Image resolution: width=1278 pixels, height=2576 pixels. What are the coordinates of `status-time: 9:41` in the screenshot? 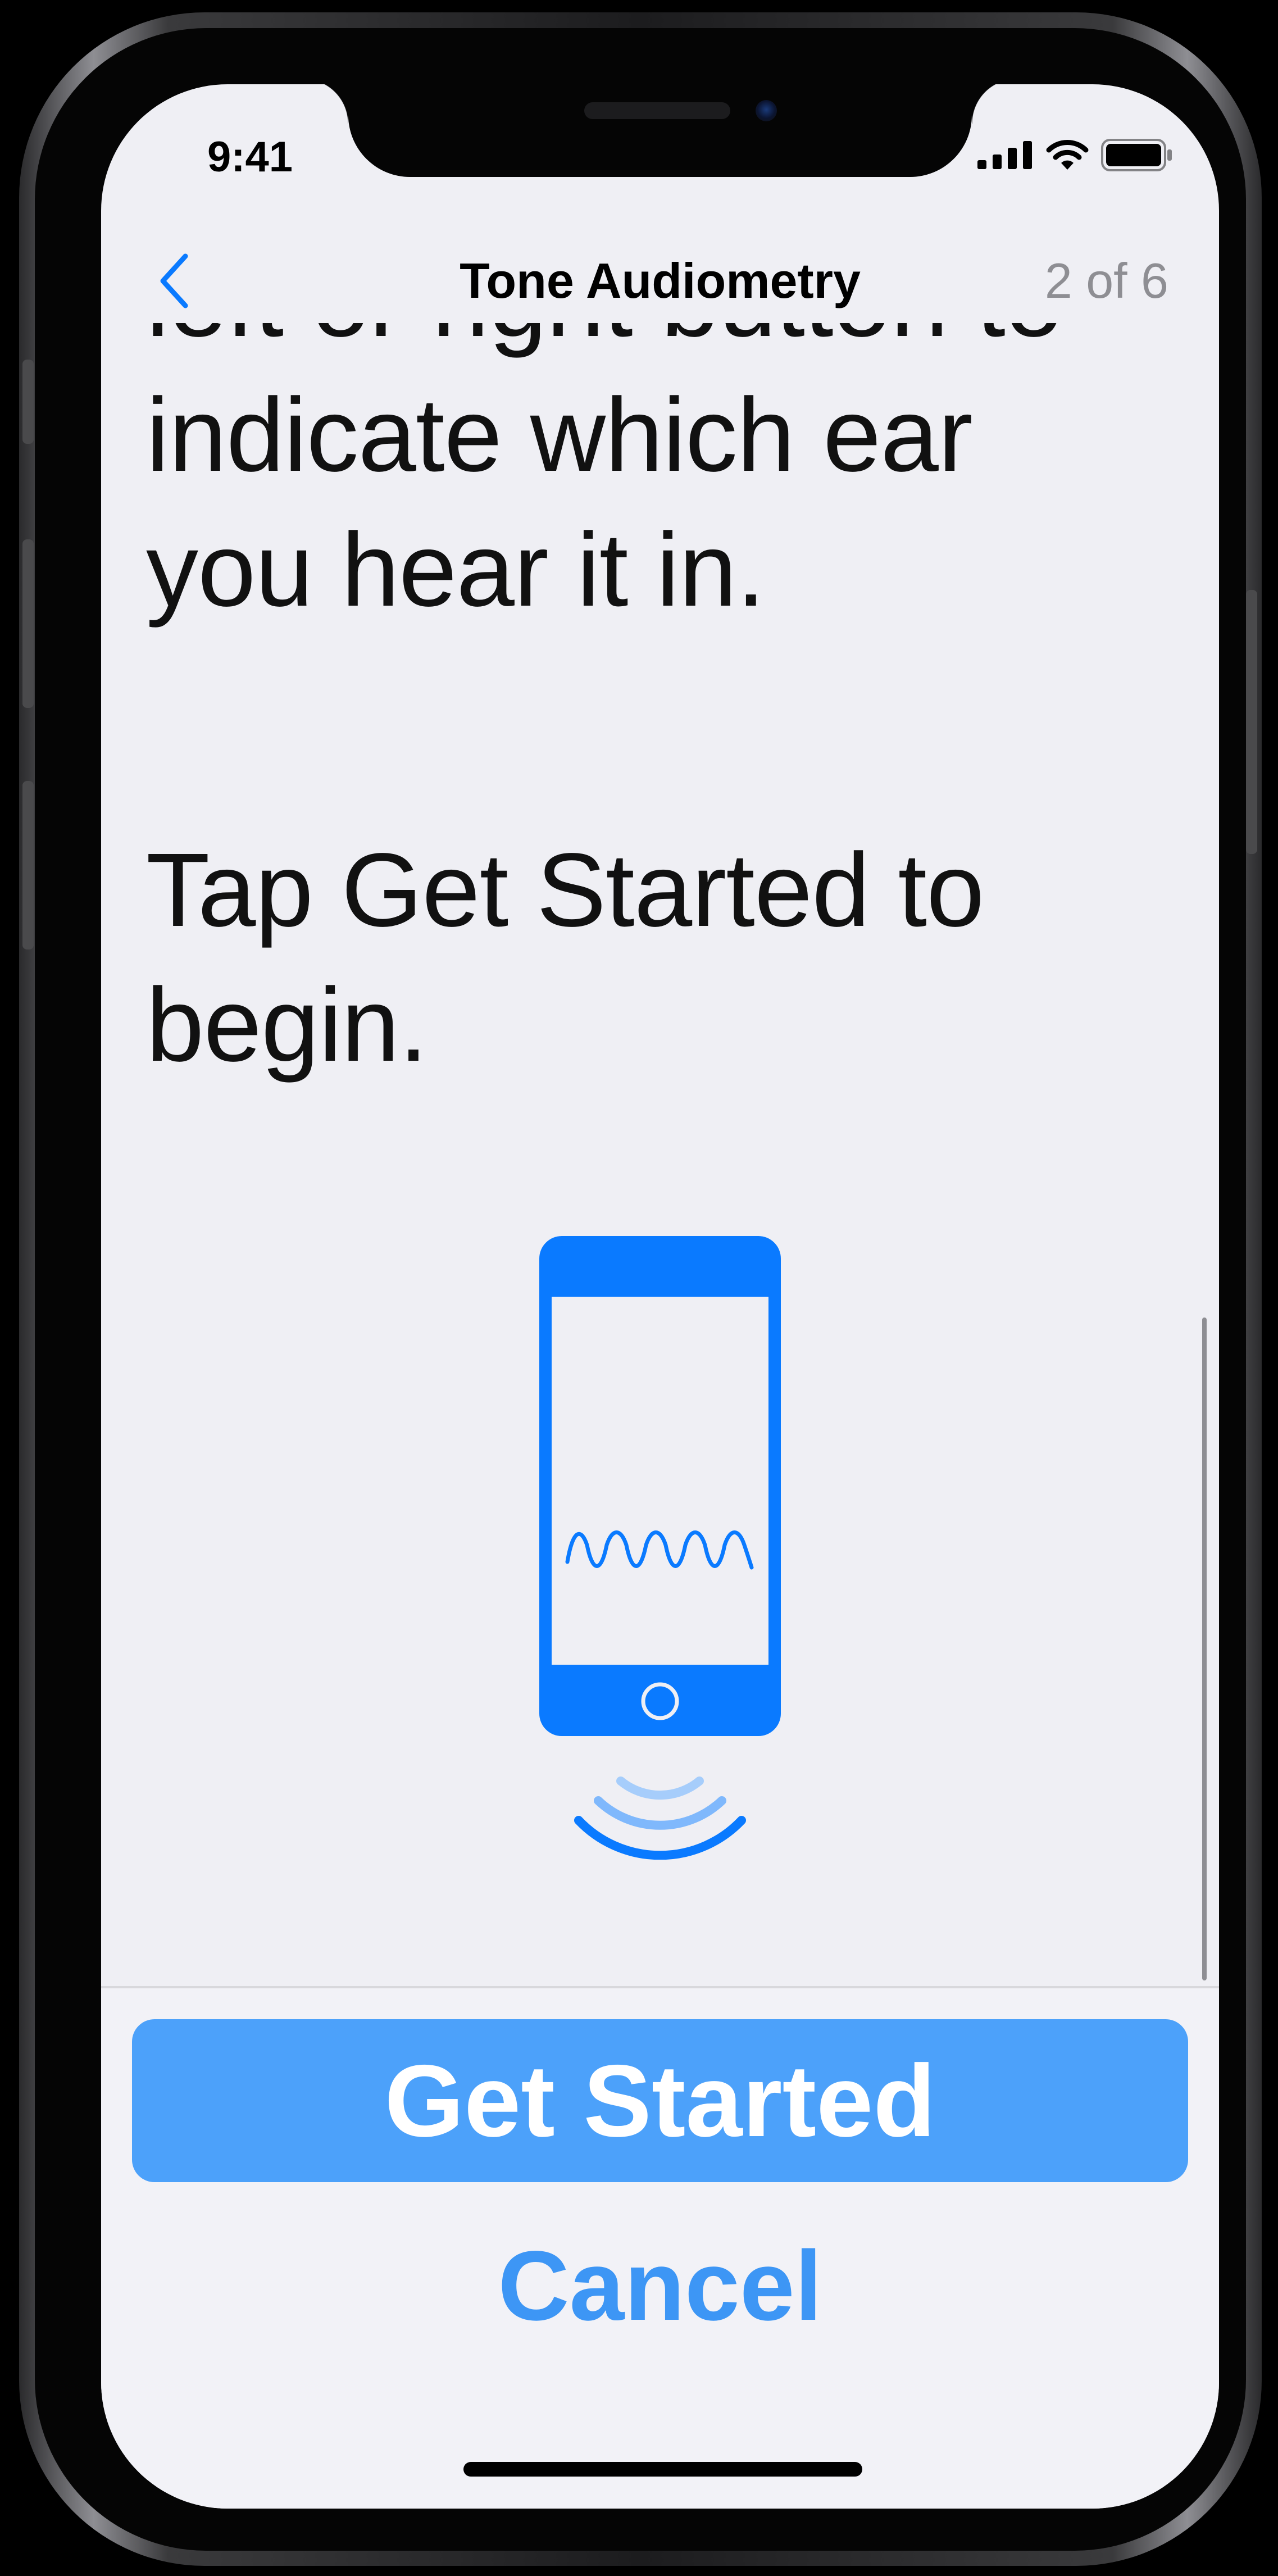 It's located at (250, 157).